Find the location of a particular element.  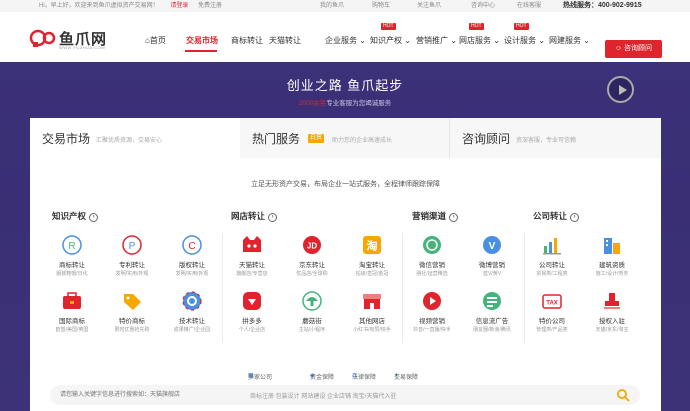

item-tmall-transfer: 天猫转让 旗舰店/专营店 is located at coordinates (252, 255).